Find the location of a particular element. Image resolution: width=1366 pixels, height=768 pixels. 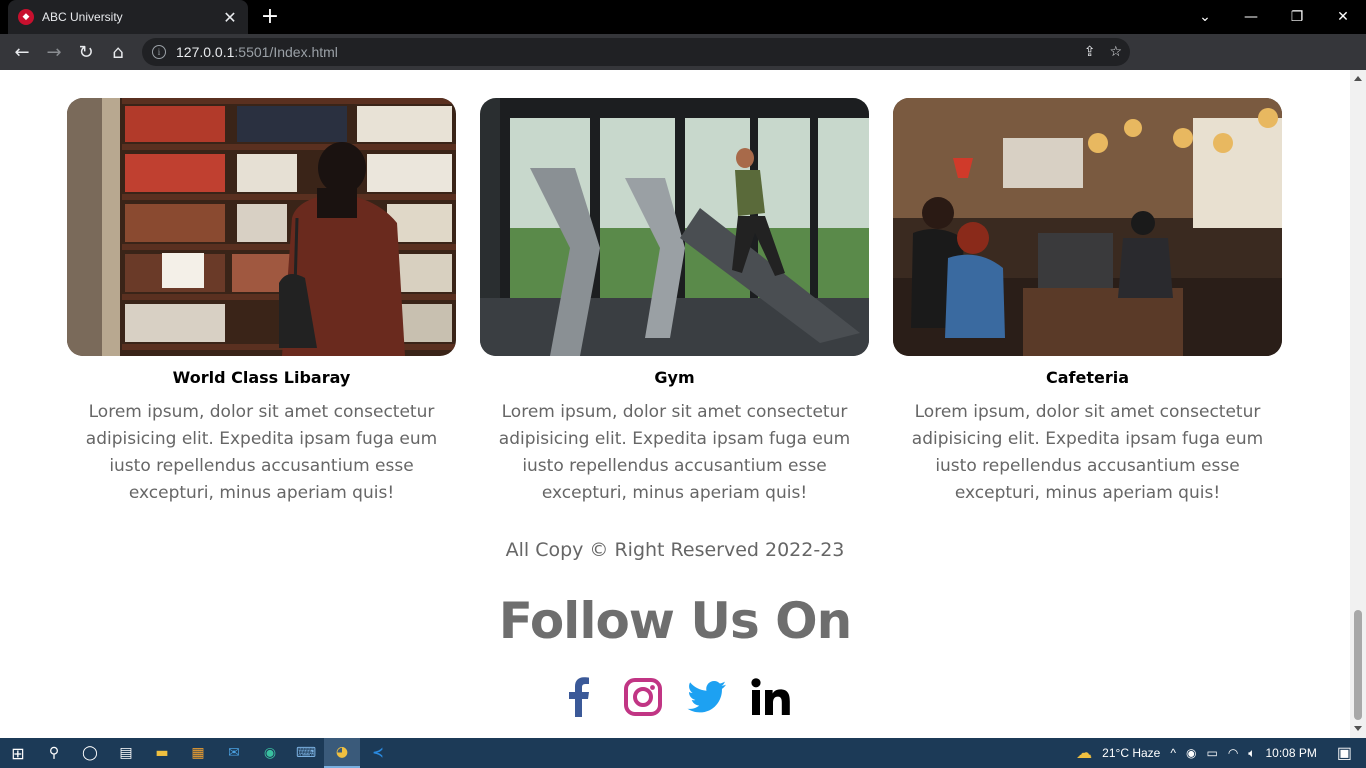

site-info-icon: i is located at coordinates (159, 52).